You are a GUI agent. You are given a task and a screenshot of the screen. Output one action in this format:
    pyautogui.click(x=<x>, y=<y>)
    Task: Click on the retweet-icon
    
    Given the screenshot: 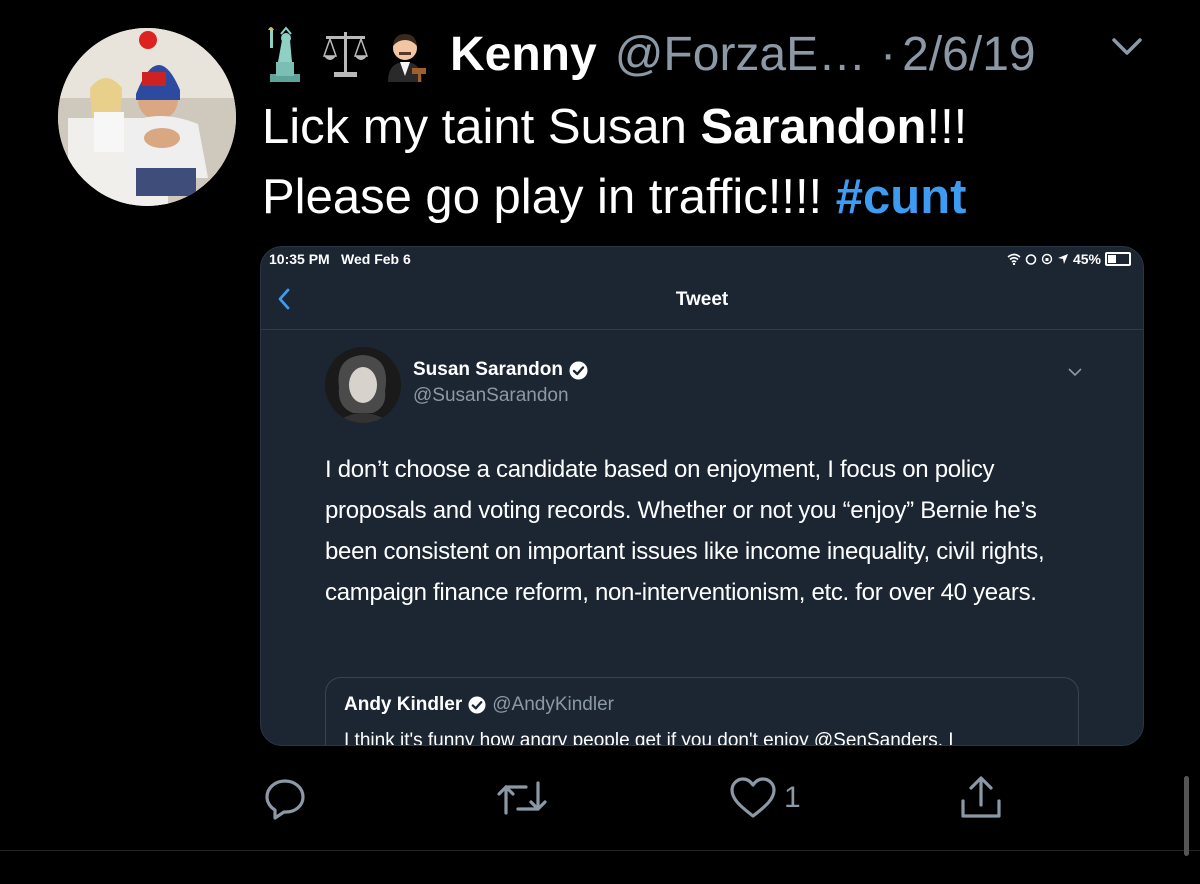 What is the action you would take?
    pyautogui.click(x=522, y=798)
    